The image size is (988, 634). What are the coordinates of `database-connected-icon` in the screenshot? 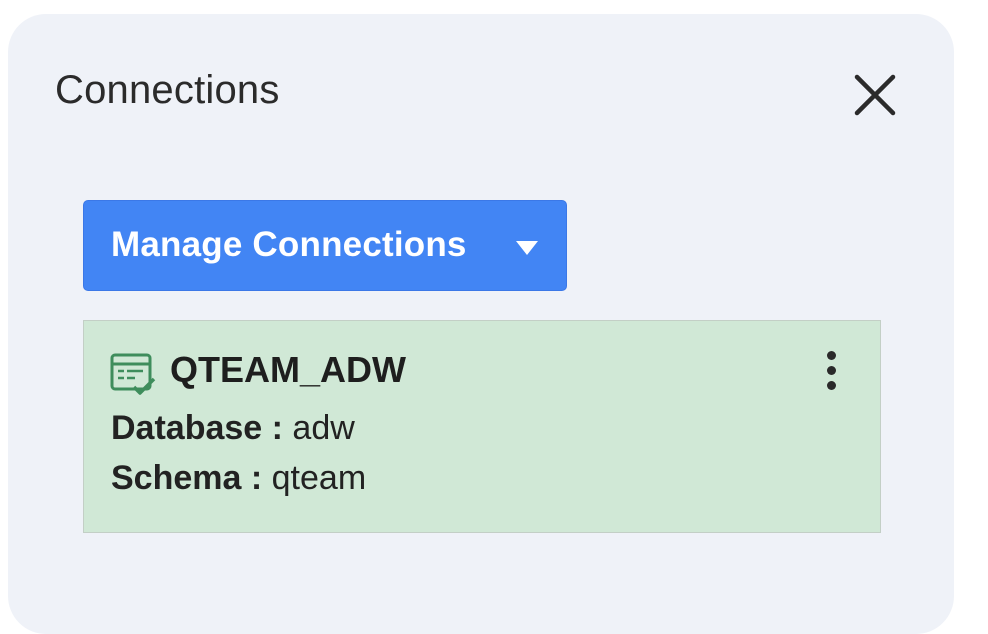 It's located at (133, 374).